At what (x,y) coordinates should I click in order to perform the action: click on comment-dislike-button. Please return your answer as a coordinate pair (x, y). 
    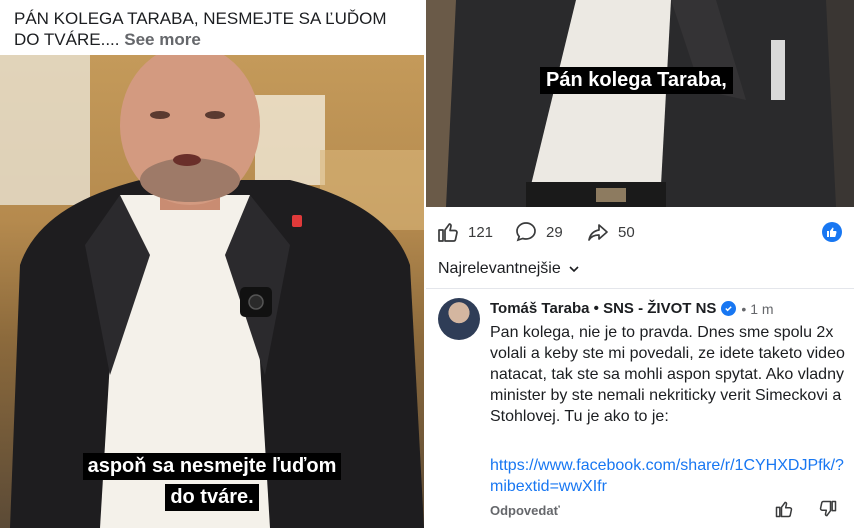
    Looking at the image, I should click on (828, 511).